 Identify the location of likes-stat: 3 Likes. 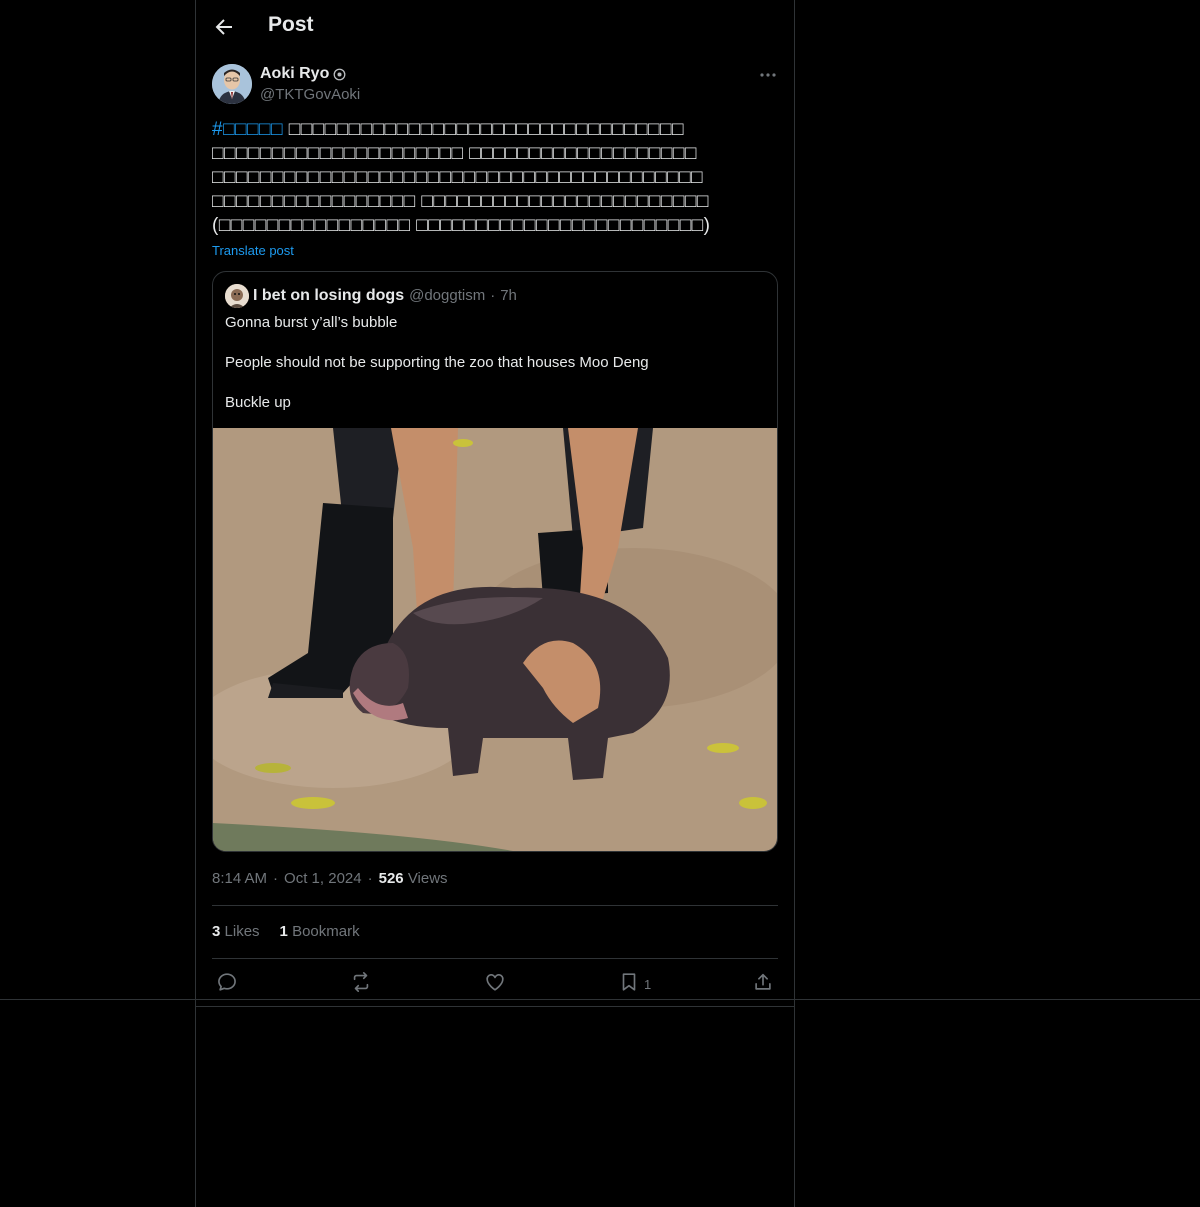
(236, 931).